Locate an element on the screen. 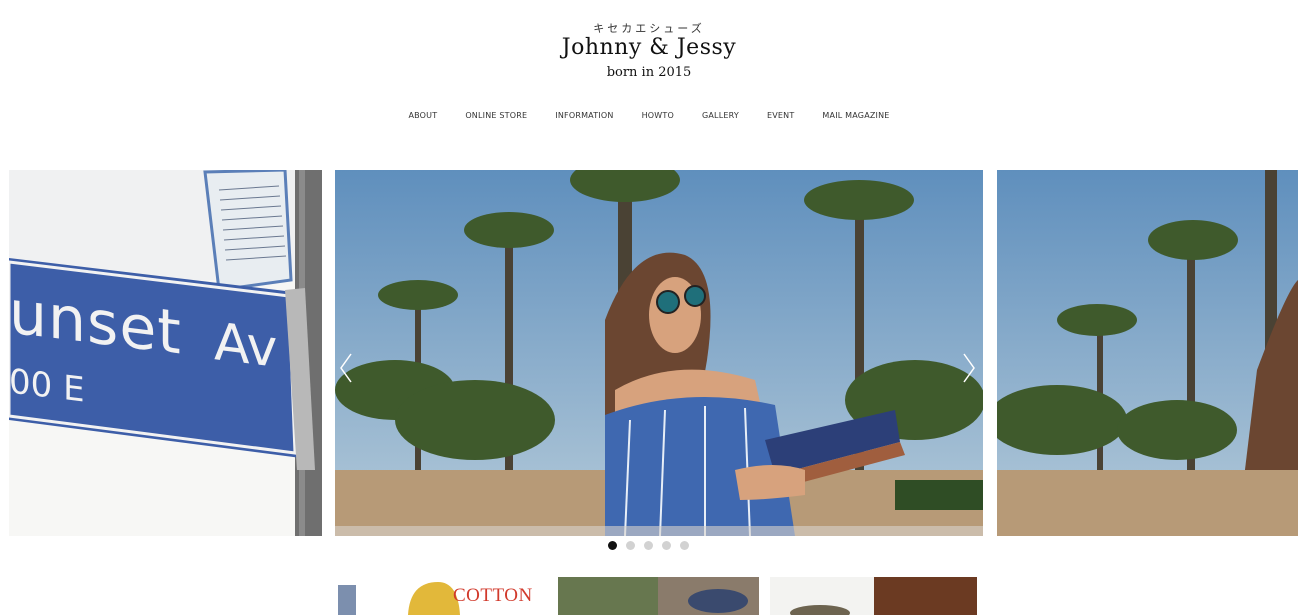 Image resolution: width=1298 pixels, height=615 pixels. slide-street-sign: unset Av 00 E is located at coordinates (165, 353).